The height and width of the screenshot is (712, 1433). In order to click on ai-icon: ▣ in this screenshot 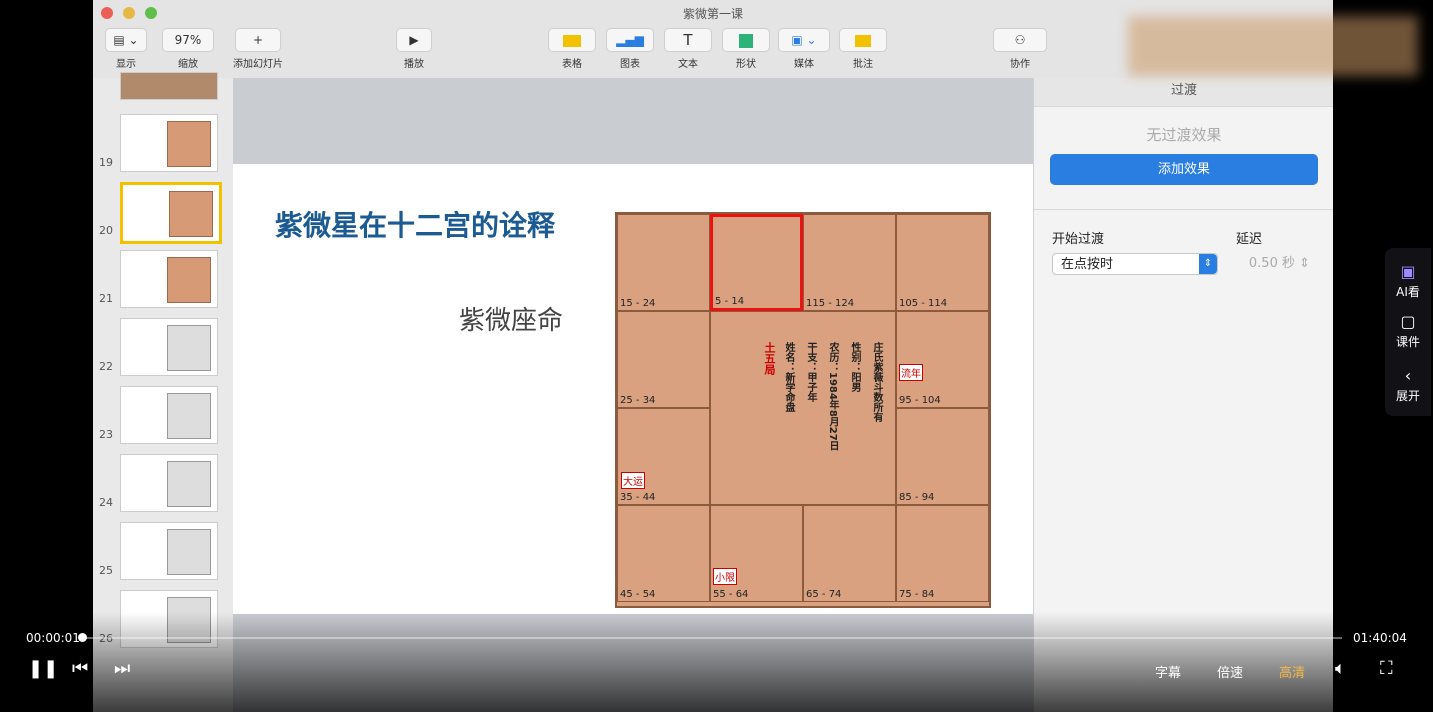, I will do `click(1408, 271)`.